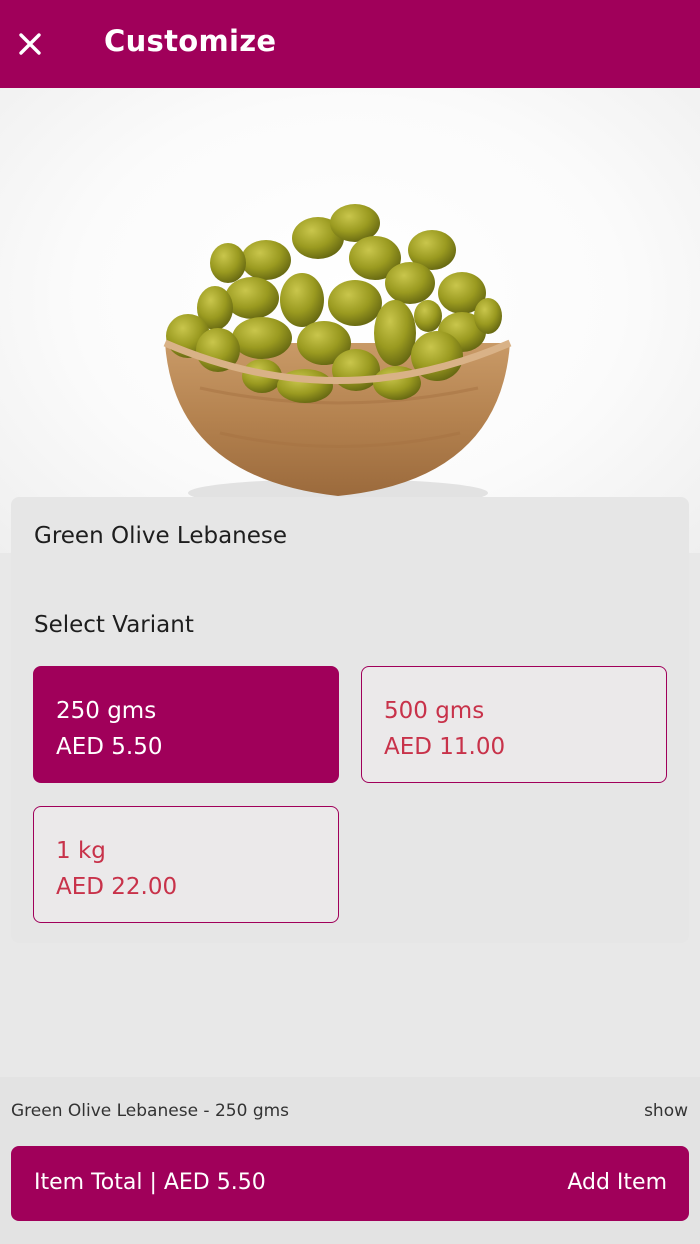 The height and width of the screenshot is (1244, 700). Describe the element at coordinates (150, 1111) in the screenshot. I see `selection-summary: Green Olive Lebanese - 250 gms` at that location.